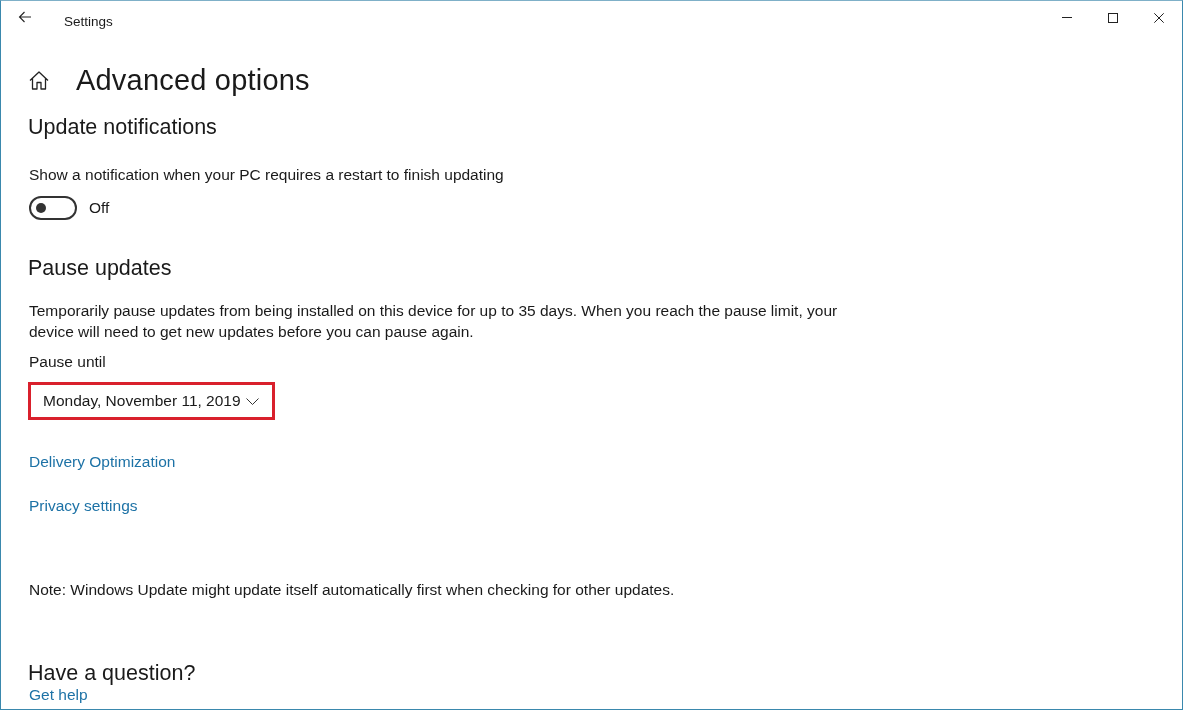 The width and height of the screenshot is (1183, 710). What do you see at coordinates (122, 127) in the screenshot?
I see `section-heading: Update notifications` at bounding box center [122, 127].